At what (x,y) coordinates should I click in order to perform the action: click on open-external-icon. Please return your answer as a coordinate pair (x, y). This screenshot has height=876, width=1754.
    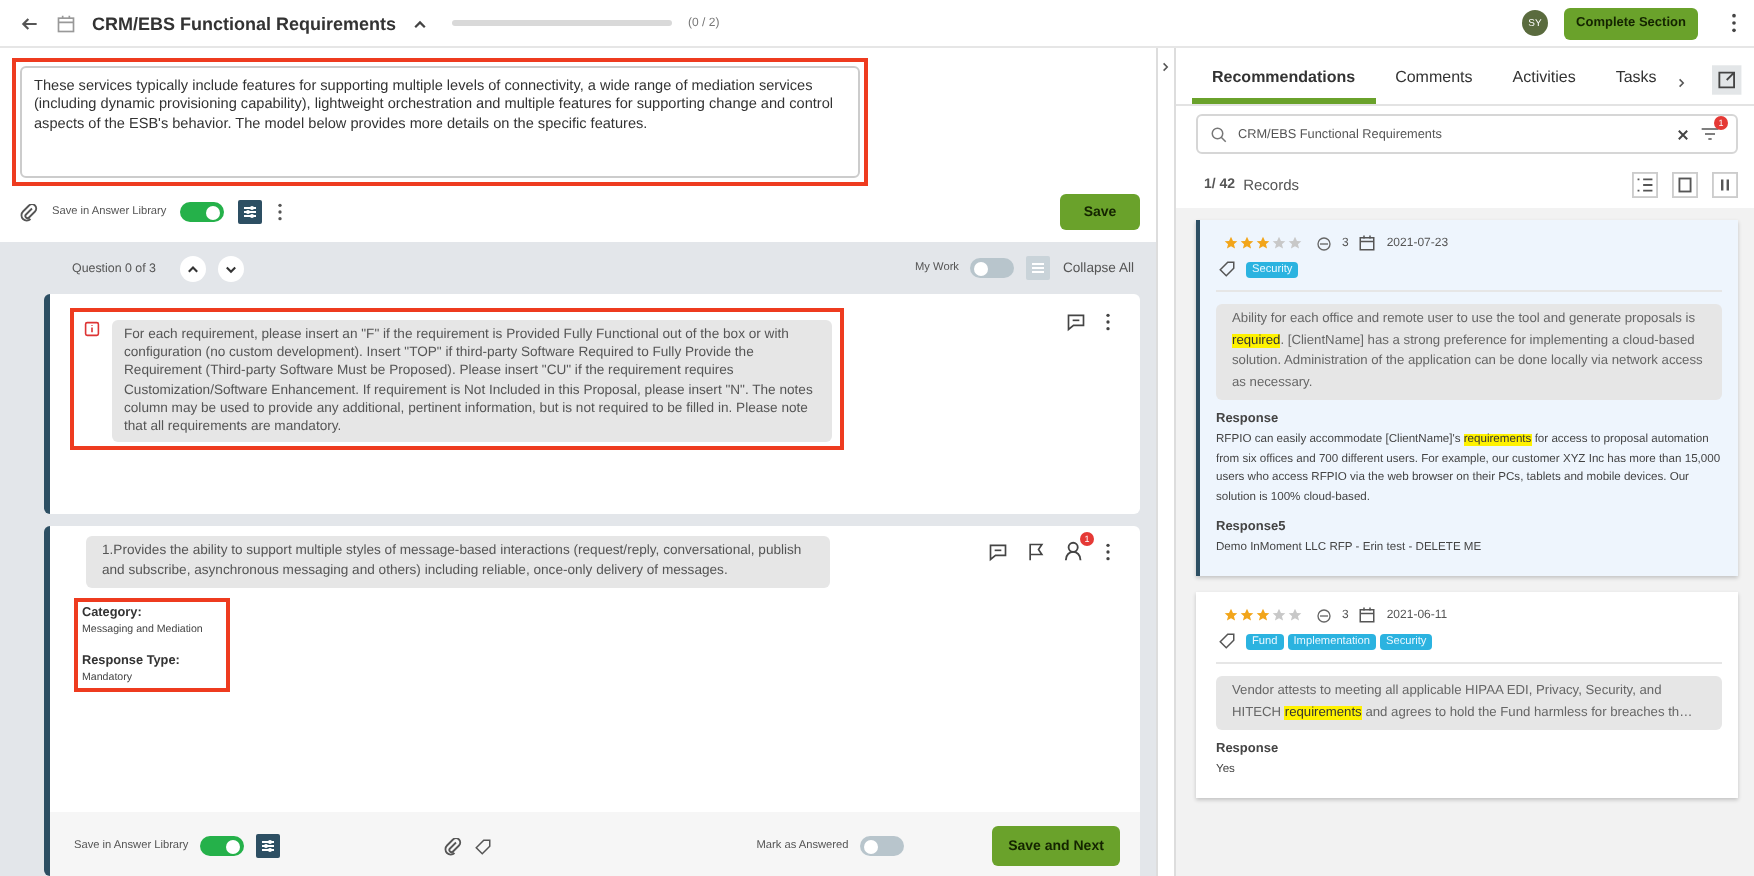
    Looking at the image, I should click on (1727, 79).